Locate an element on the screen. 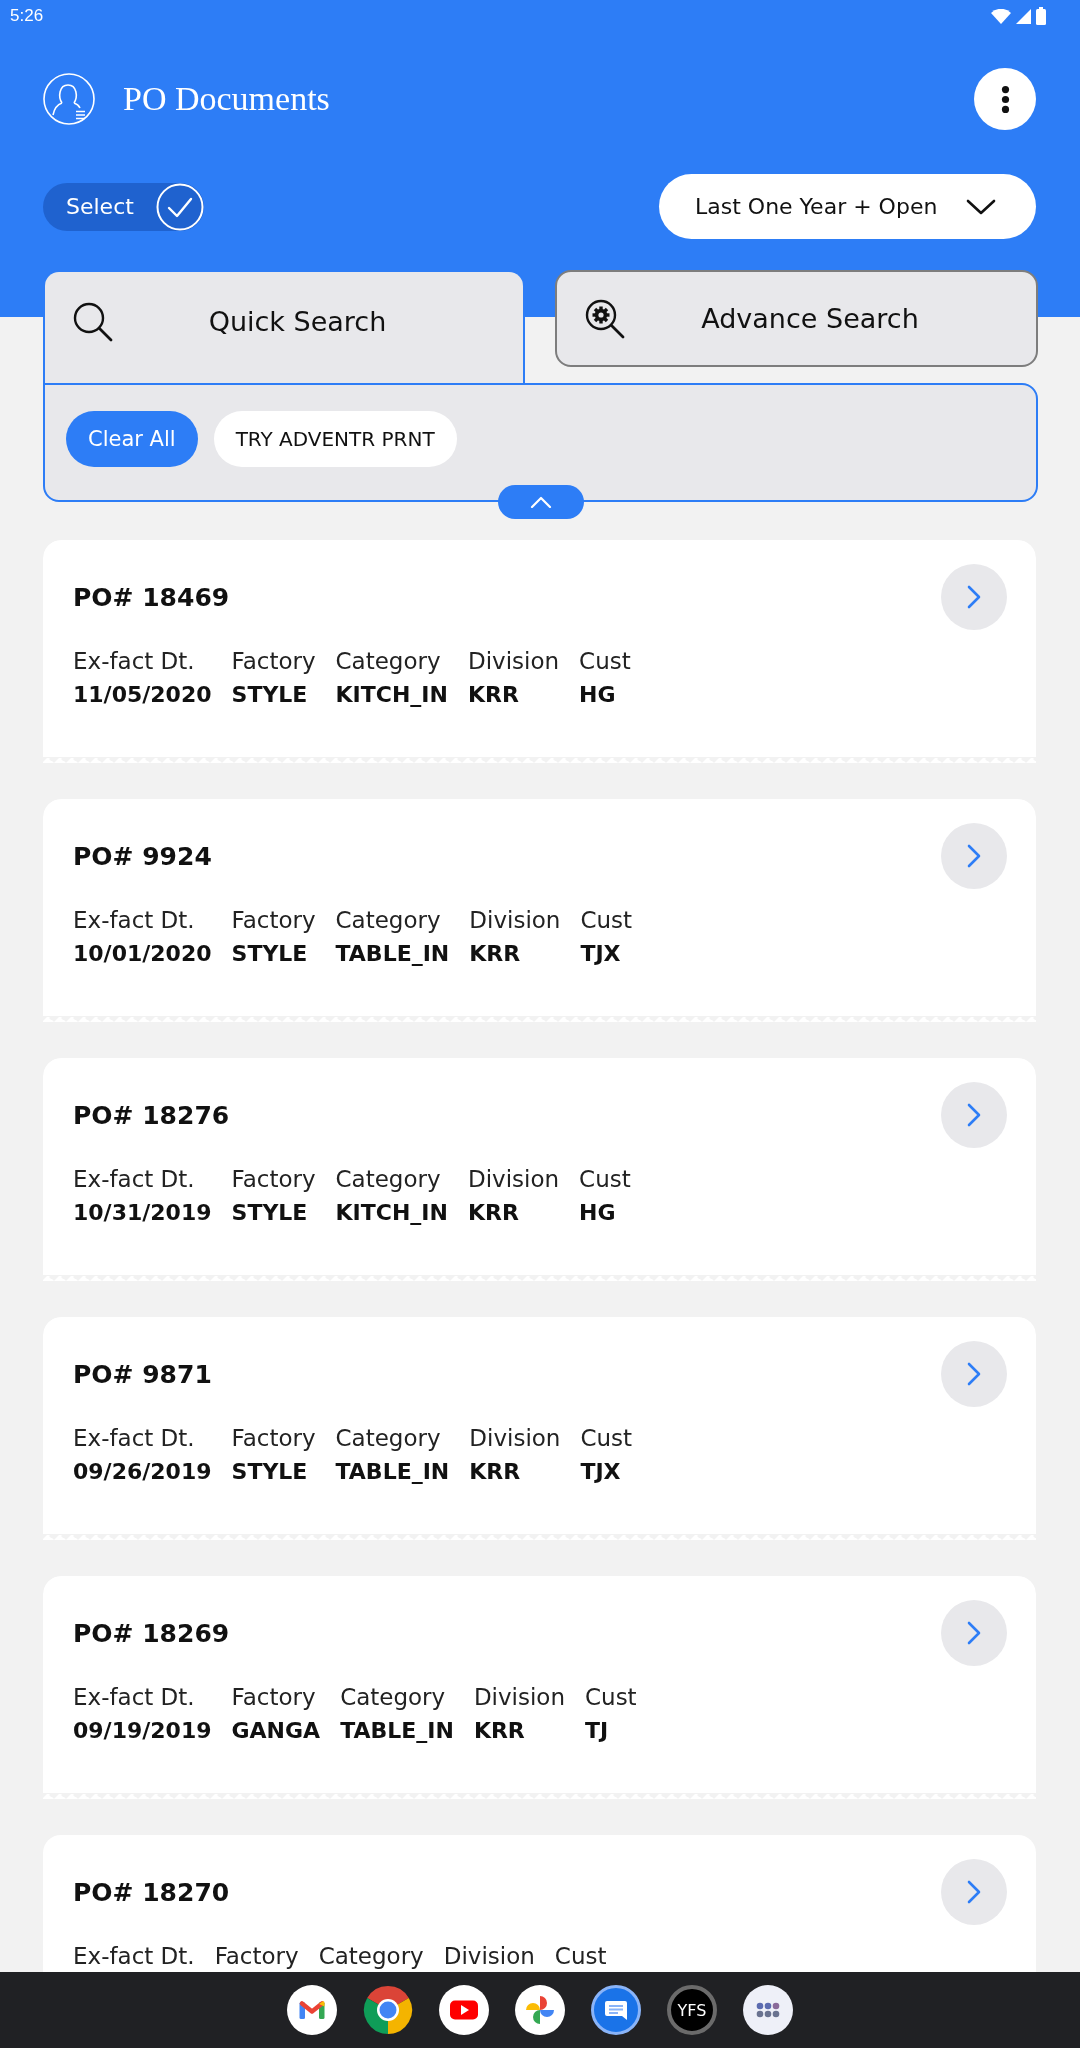  field-value: 10/01/2020 is located at coordinates (142, 954).